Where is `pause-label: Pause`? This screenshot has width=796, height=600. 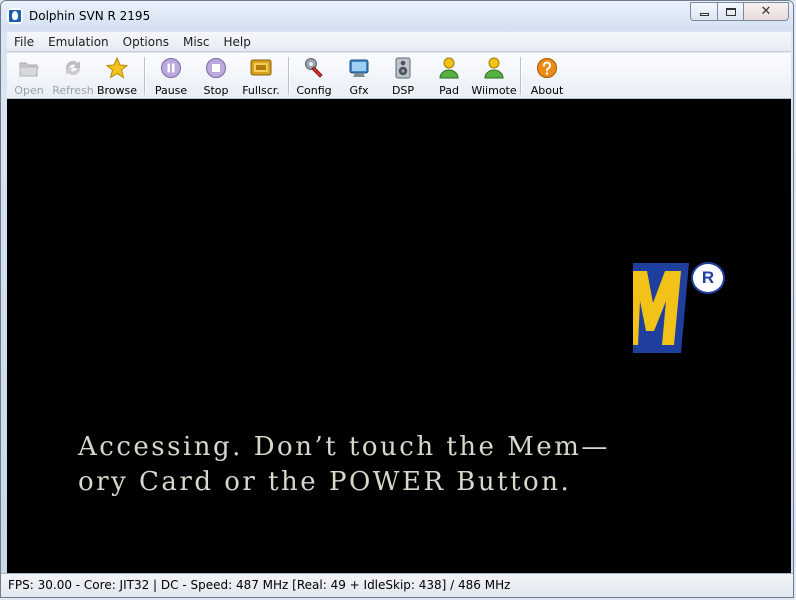
pause-label: Pause is located at coordinates (171, 90).